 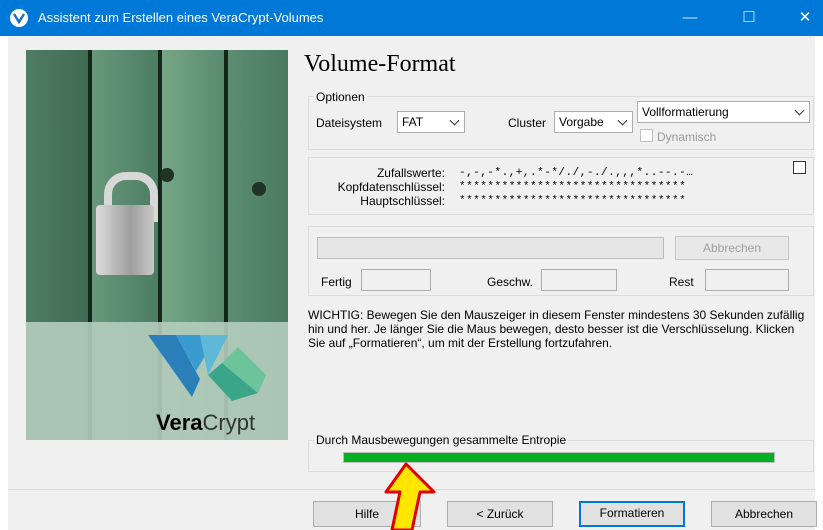 What do you see at coordinates (646, 135) in the screenshot?
I see `dynamic-checkbox` at bounding box center [646, 135].